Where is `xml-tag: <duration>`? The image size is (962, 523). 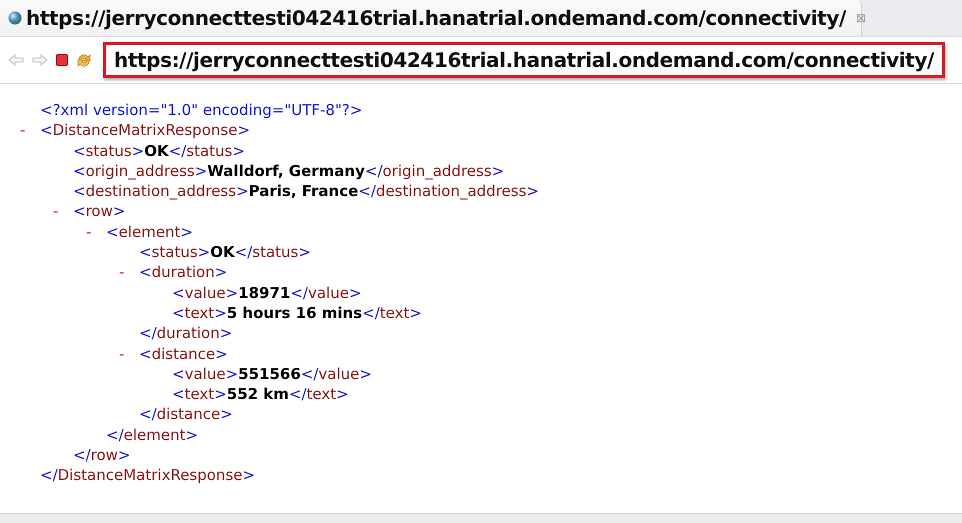 xml-tag: <duration> is located at coordinates (183, 272).